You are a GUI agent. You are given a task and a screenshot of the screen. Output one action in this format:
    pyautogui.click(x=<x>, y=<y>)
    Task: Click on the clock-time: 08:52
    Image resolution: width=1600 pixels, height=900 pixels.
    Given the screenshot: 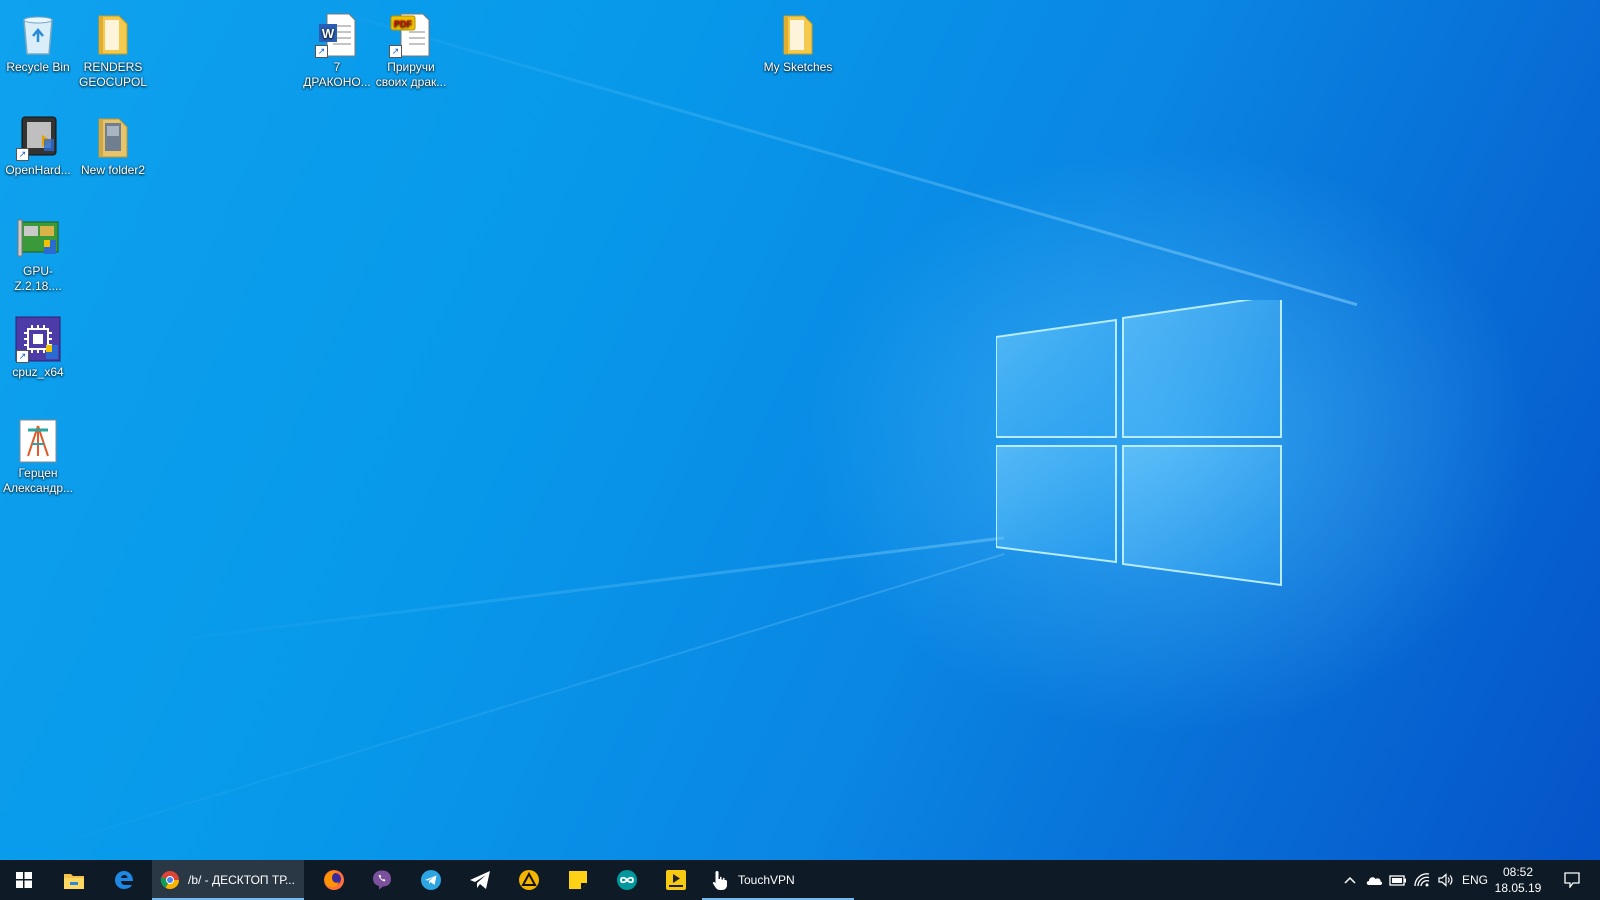 What is the action you would take?
    pyautogui.click(x=1518, y=872)
    